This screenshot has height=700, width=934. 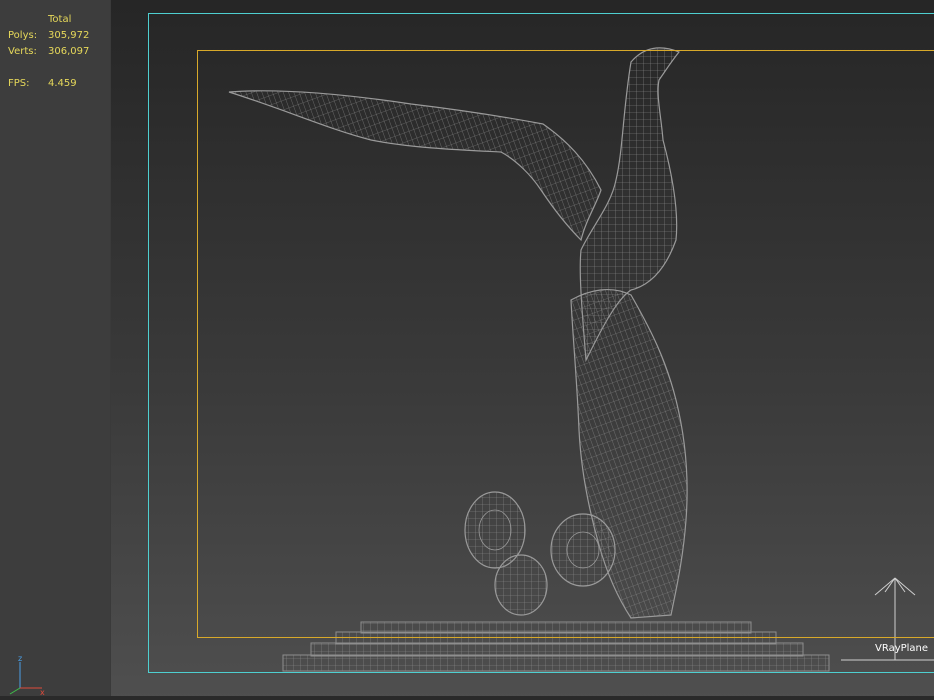 What do you see at coordinates (901, 648) in the screenshot?
I see `vray-plane-label: VRayPlane` at bounding box center [901, 648].